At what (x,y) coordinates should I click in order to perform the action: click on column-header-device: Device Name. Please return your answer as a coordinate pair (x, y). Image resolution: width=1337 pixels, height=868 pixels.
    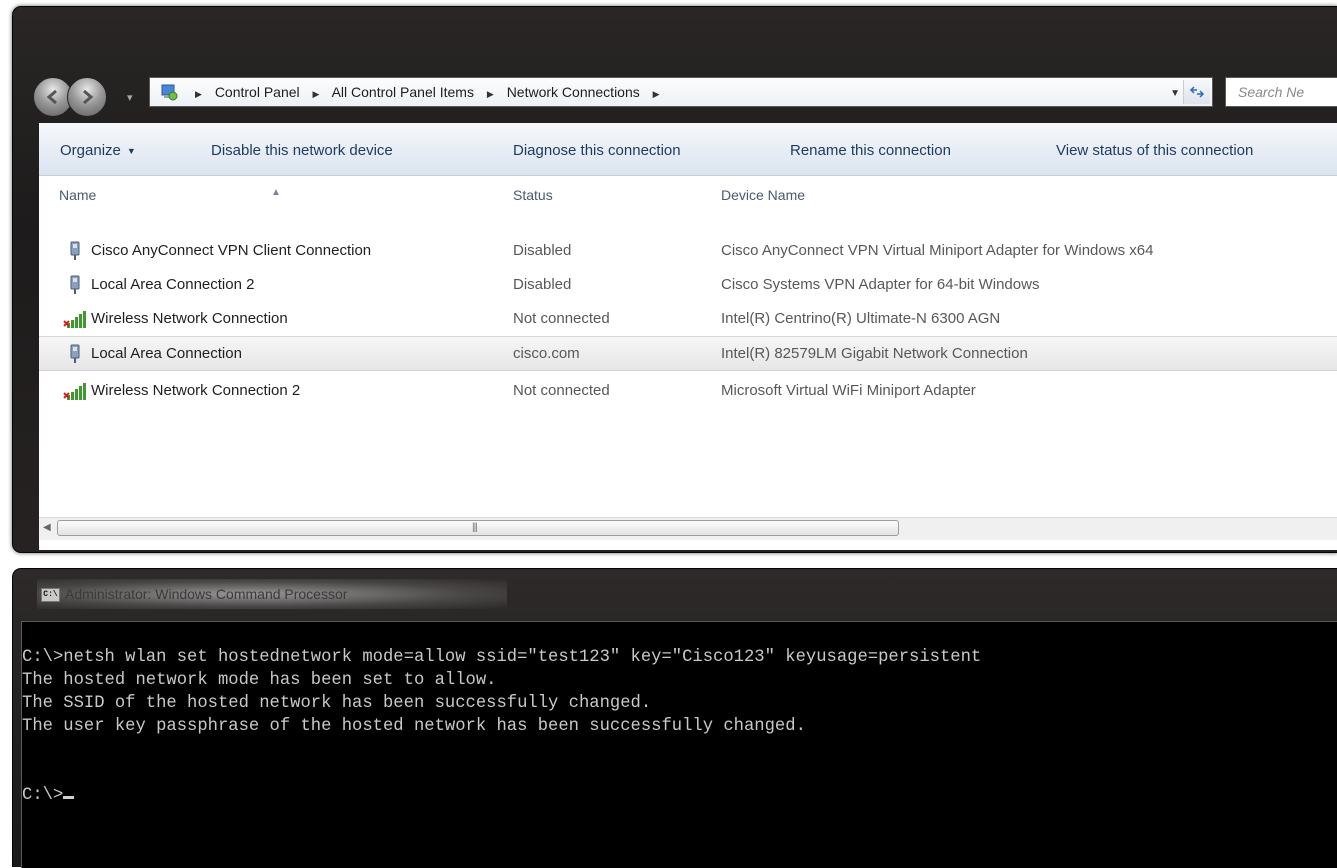
    Looking at the image, I should click on (763, 195).